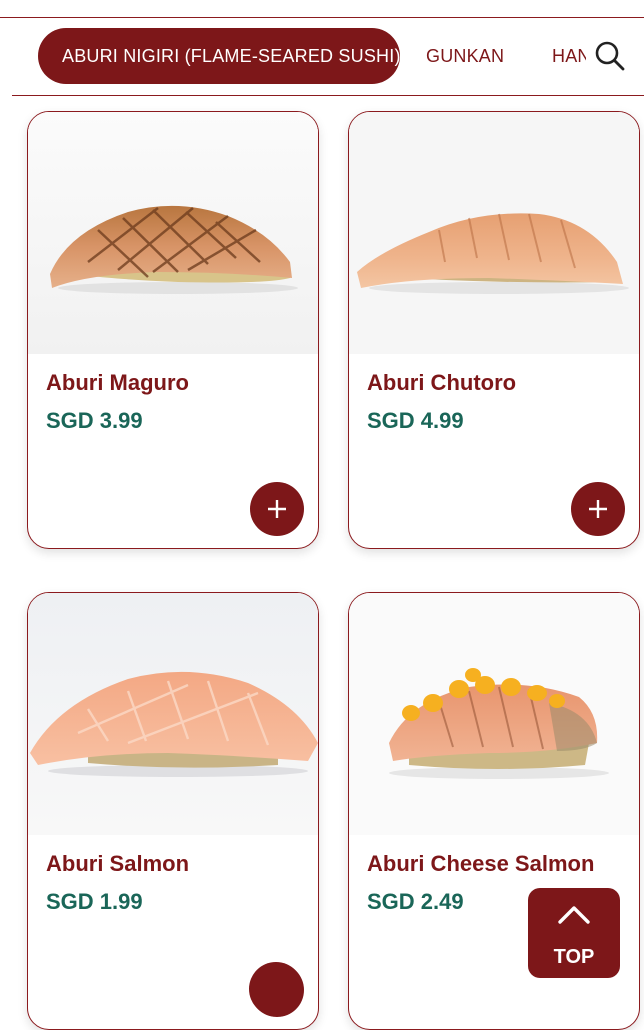  What do you see at coordinates (94, 420) in the screenshot?
I see `product-price: SGD 3.99` at bounding box center [94, 420].